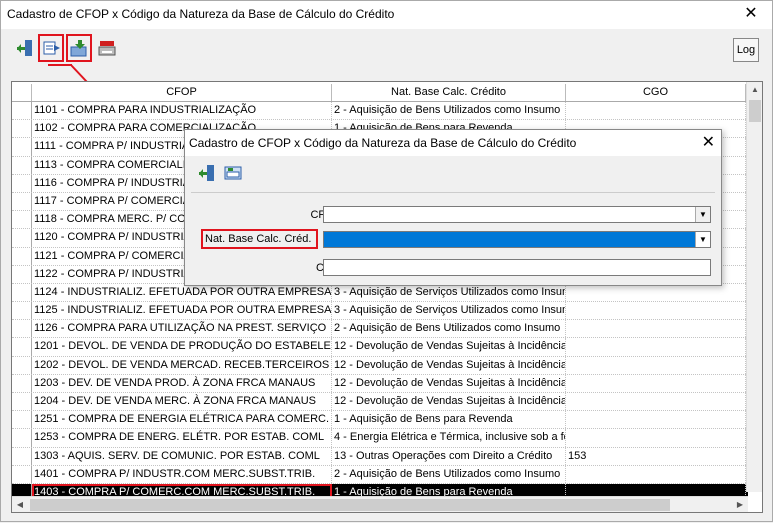 This screenshot has height=523, width=773. What do you see at coordinates (20, 504) in the screenshot?
I see `scroll-left-icon: ◀` at bounding box center [20, 504].